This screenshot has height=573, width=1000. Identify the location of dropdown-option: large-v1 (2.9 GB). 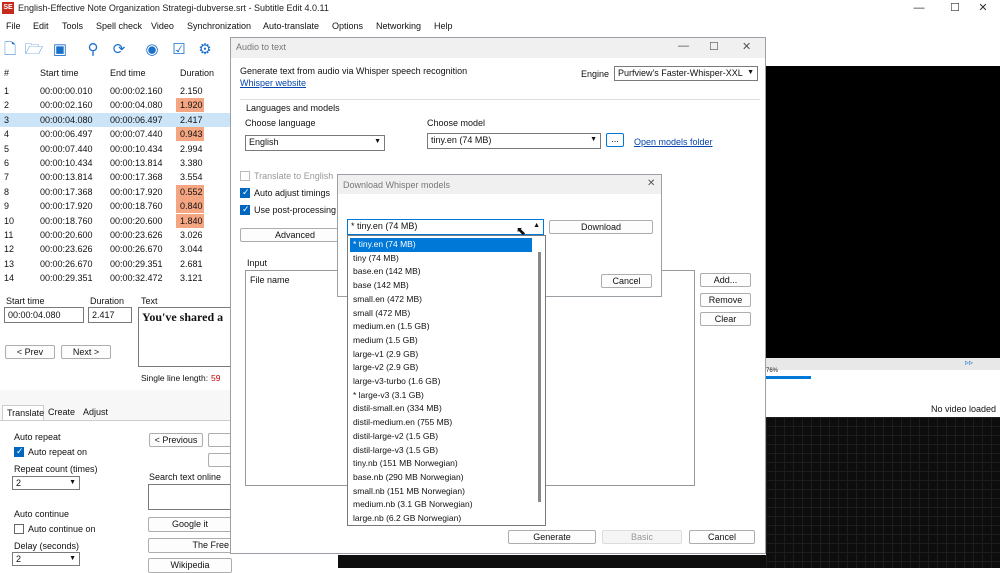
(441, 355).